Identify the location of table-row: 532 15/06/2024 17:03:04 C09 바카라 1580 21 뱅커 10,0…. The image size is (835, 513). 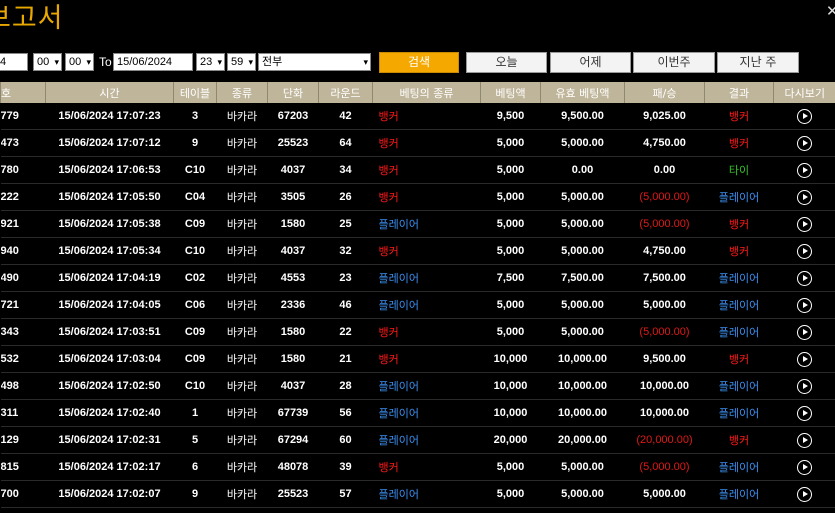
(417, 359).